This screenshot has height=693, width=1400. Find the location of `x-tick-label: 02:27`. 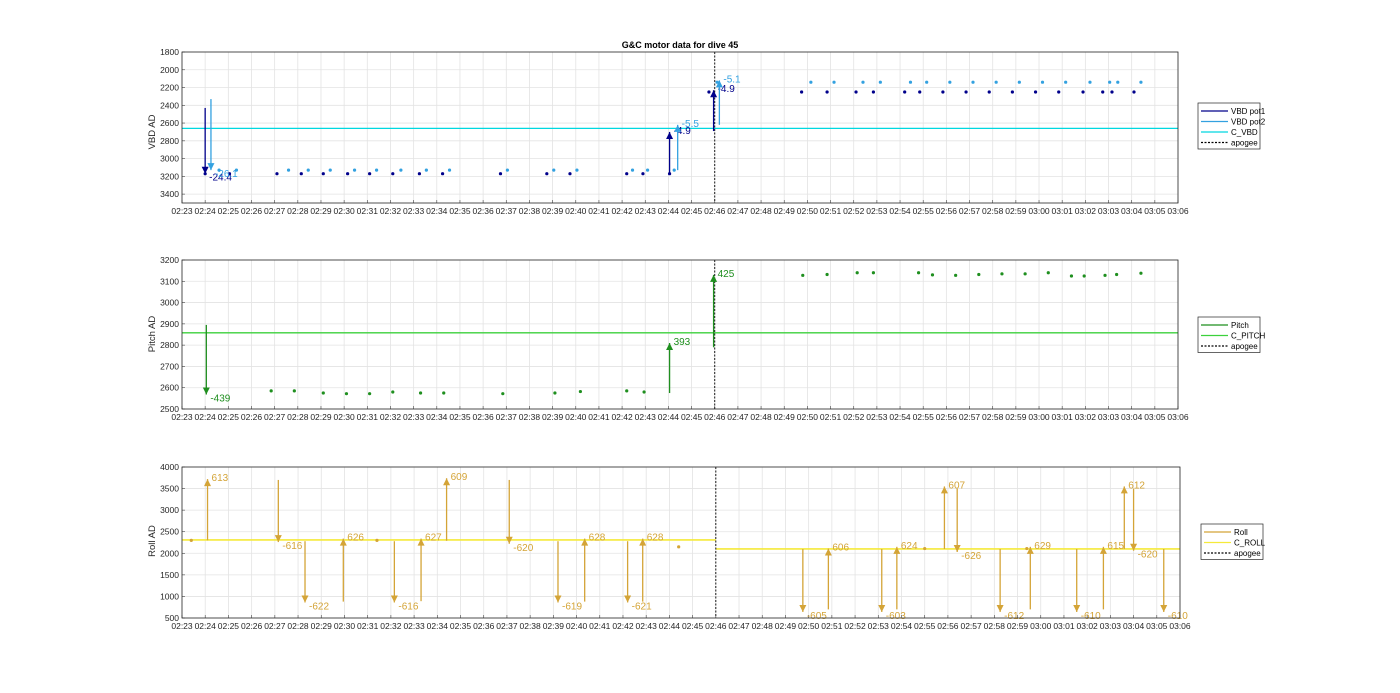

x-tick-label: 02:27 is located at coordinates (275, 417).